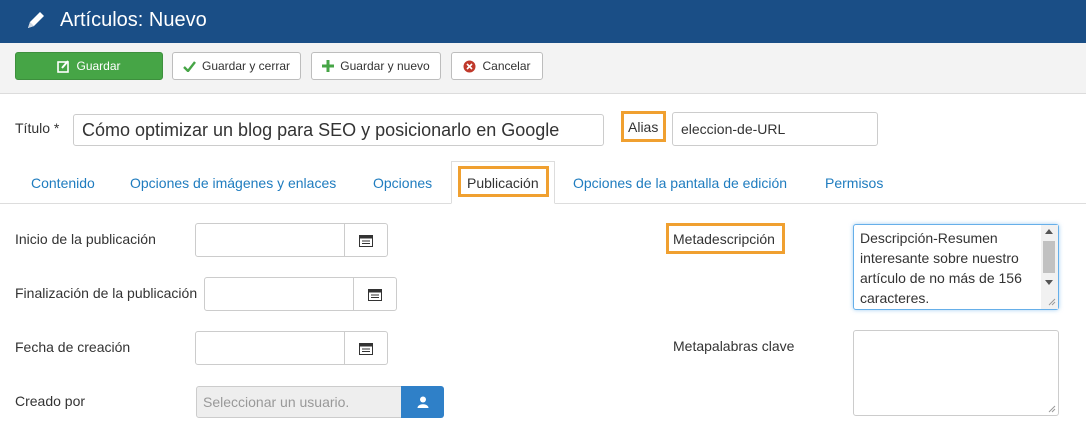  I want to click on created-date-label: Fecha de creación, so click(73, 347).